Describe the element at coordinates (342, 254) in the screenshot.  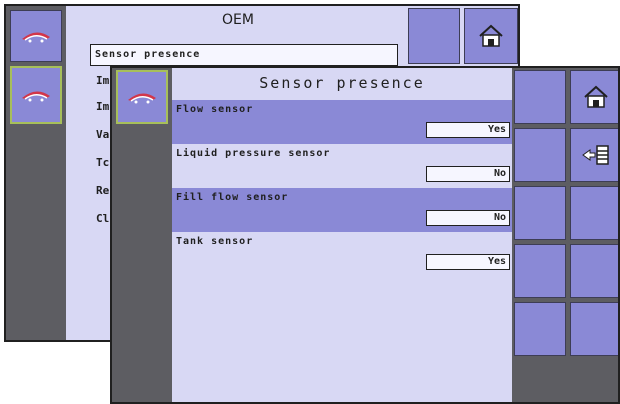
I see `setting-row-tank-sensor: Tank sensor Yes` at that location.